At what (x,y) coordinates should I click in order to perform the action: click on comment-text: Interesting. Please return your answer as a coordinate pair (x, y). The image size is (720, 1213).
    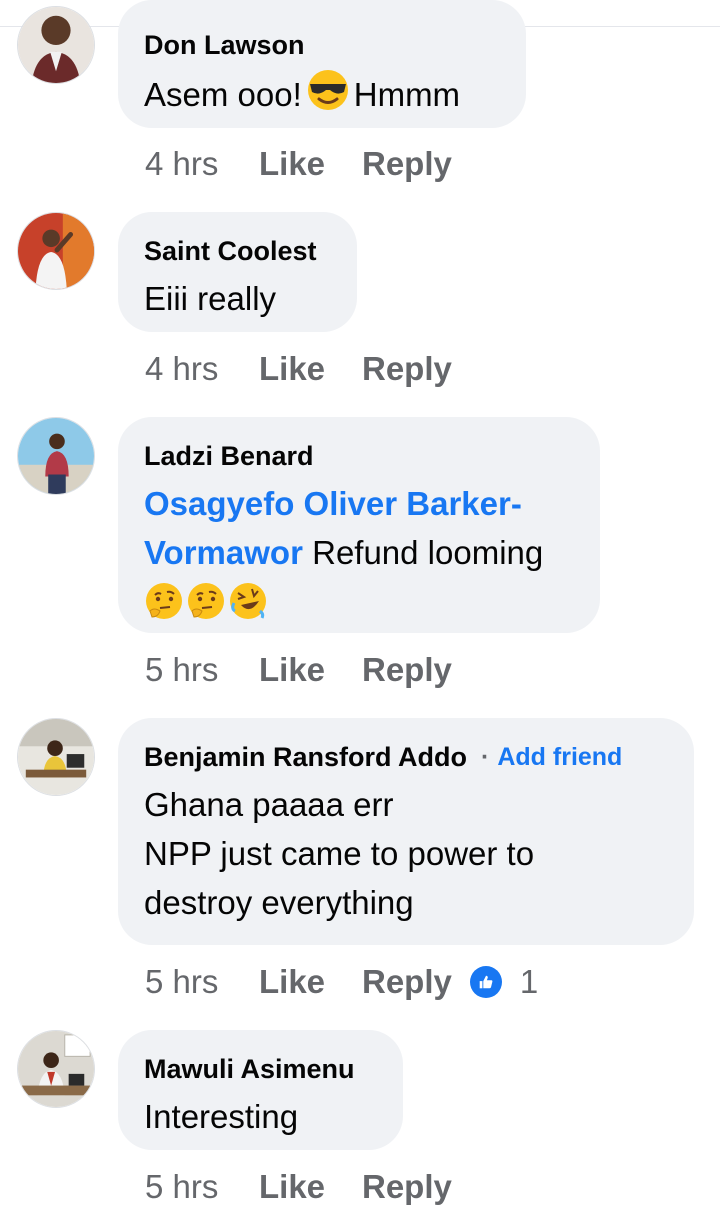
    Looking at the image, I should click on (221, 1116).